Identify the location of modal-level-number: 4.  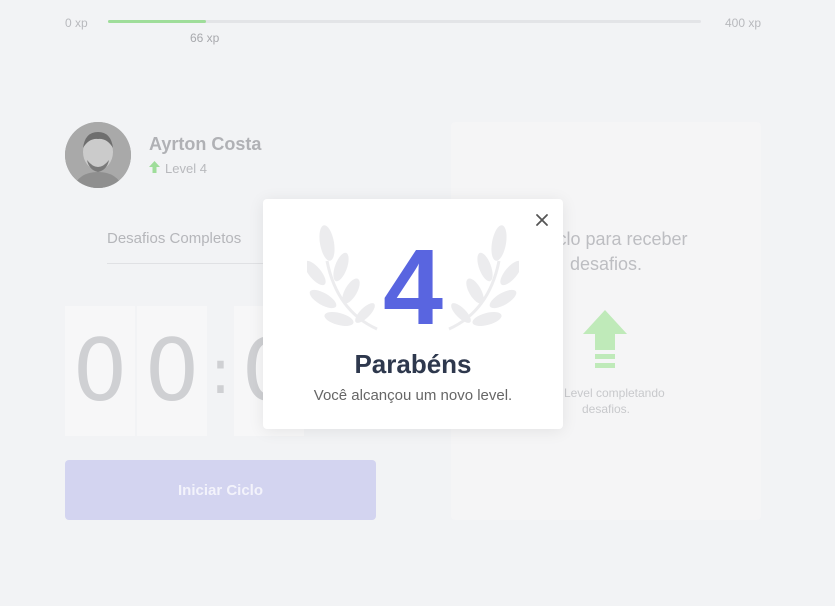
(413, 286).